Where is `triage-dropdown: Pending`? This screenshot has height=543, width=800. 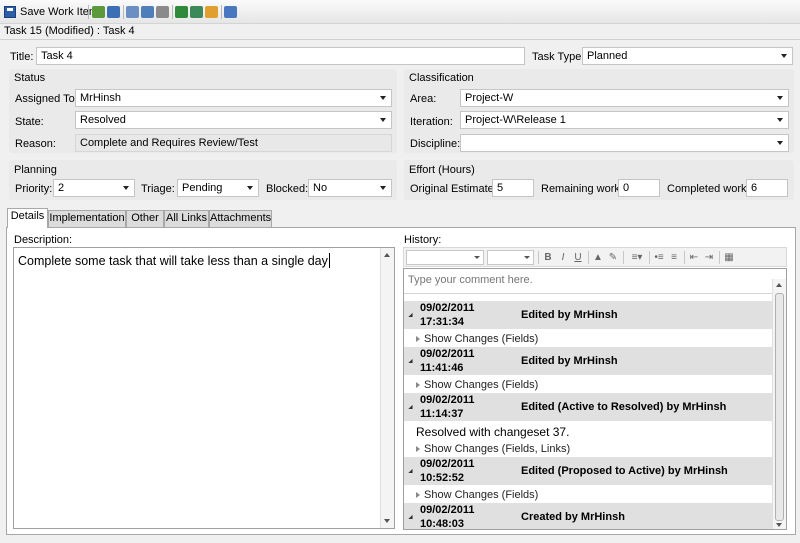
triage-dropdown: Pending is located at coordinates (218, 188).